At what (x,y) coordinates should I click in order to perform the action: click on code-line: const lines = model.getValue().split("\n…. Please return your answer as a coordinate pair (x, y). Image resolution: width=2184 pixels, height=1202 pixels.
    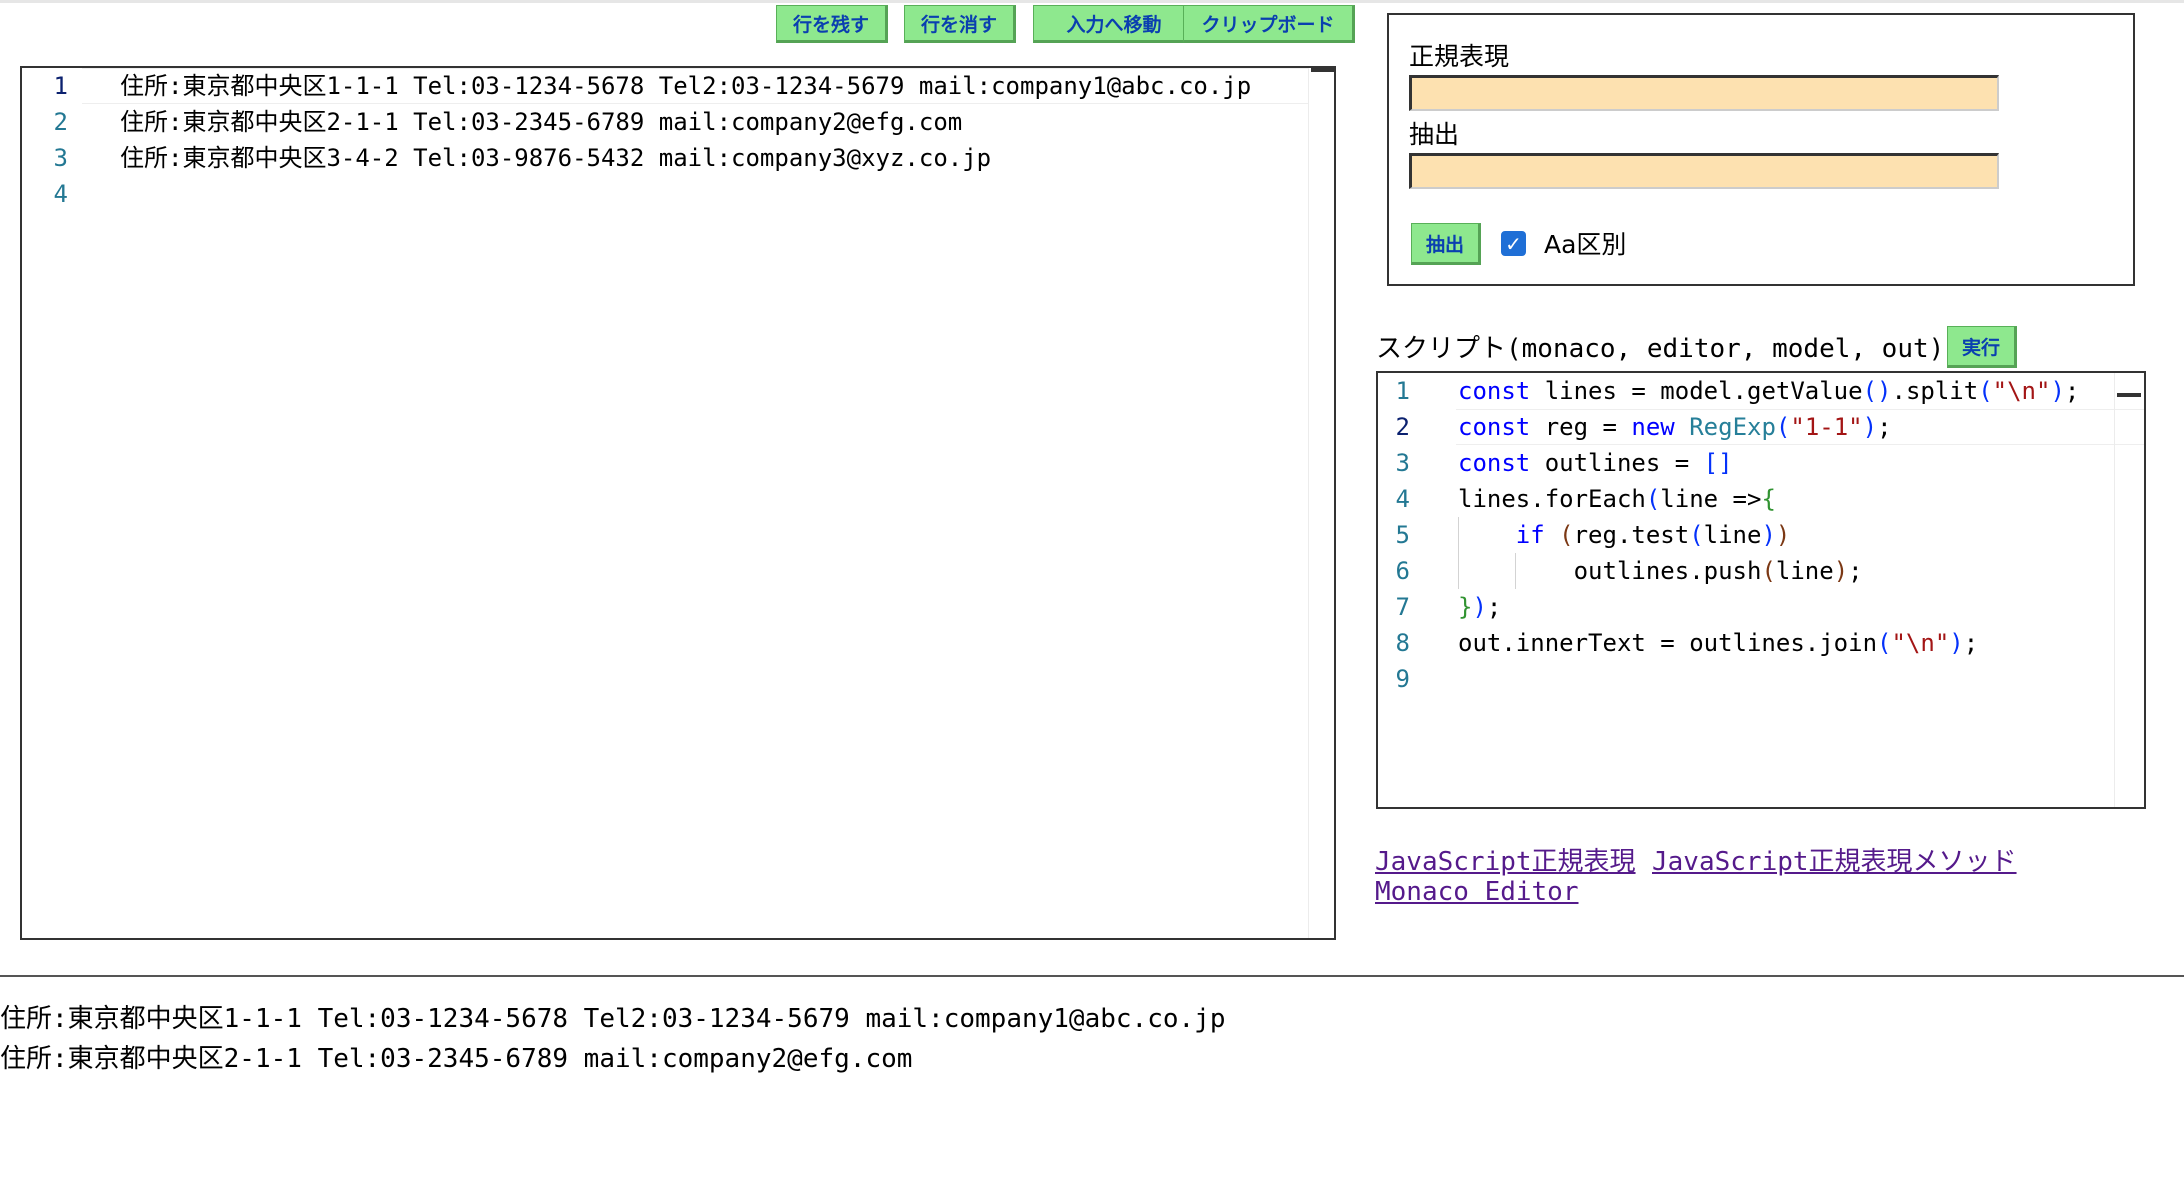
    Looking at the image, I should click on (1769, 391).